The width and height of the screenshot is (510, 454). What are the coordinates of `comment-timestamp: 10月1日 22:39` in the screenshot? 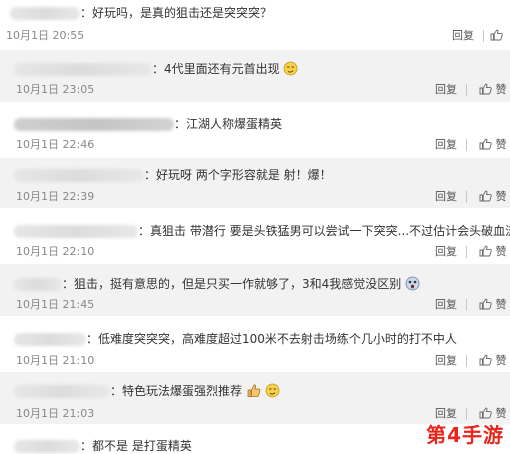 It's located at (55, 196).